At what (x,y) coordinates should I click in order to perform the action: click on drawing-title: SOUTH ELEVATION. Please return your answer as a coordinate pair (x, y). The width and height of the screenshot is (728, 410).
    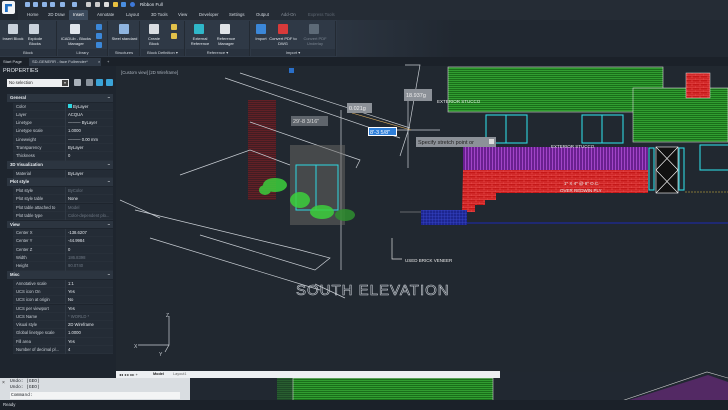
    Looking at the image, I should click on (373, 290).